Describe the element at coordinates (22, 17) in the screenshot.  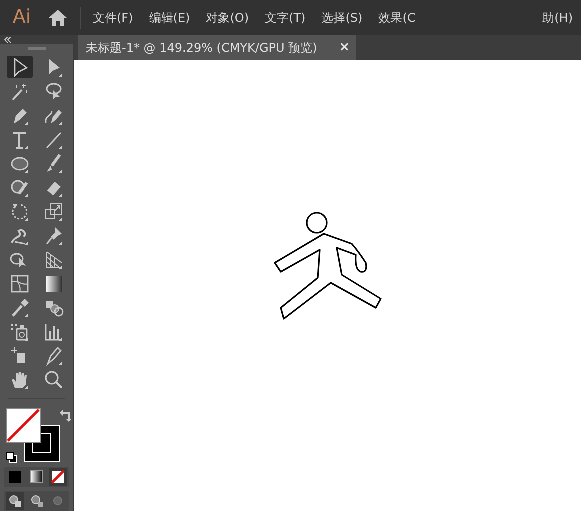
I see `app-logo: Ai` at that location.